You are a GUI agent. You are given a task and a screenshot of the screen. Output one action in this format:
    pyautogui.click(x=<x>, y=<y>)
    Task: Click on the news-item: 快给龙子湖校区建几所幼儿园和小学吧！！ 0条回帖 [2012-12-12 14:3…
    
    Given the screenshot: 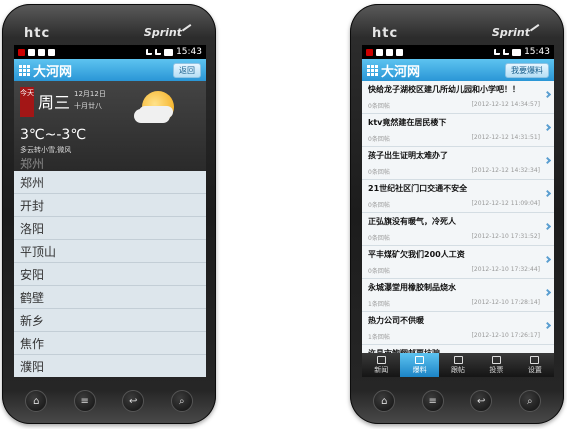 What is the action you would take?
    pyautogui.click(x=458, y=97)
    